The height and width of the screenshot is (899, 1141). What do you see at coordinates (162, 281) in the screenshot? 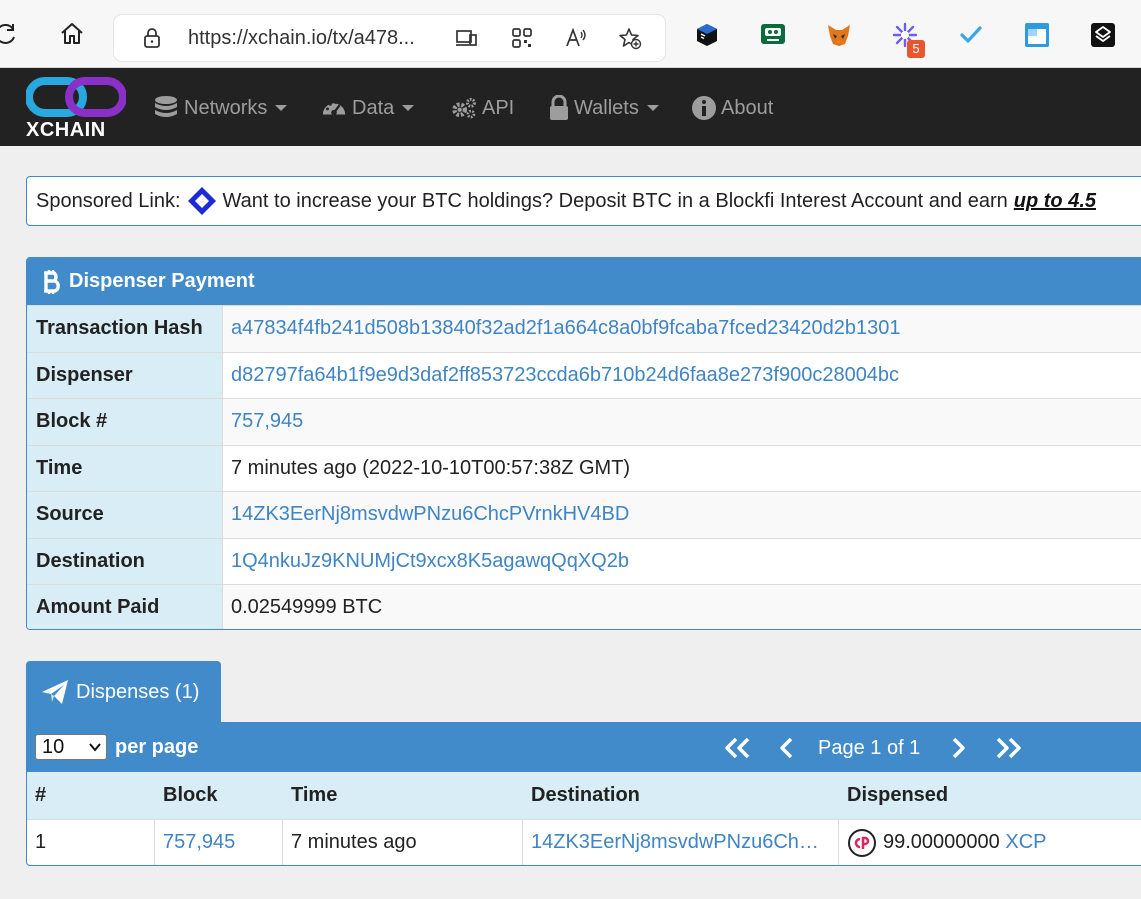
I see `panel-title: Dispenser Payment` at bounding box center [162, 281].